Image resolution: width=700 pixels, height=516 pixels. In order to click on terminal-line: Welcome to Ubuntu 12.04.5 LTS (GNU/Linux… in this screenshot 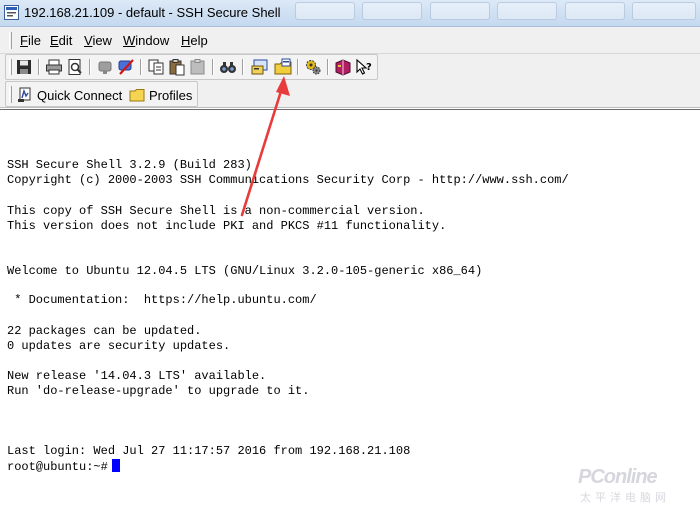, I will do `click(245, 271)`.